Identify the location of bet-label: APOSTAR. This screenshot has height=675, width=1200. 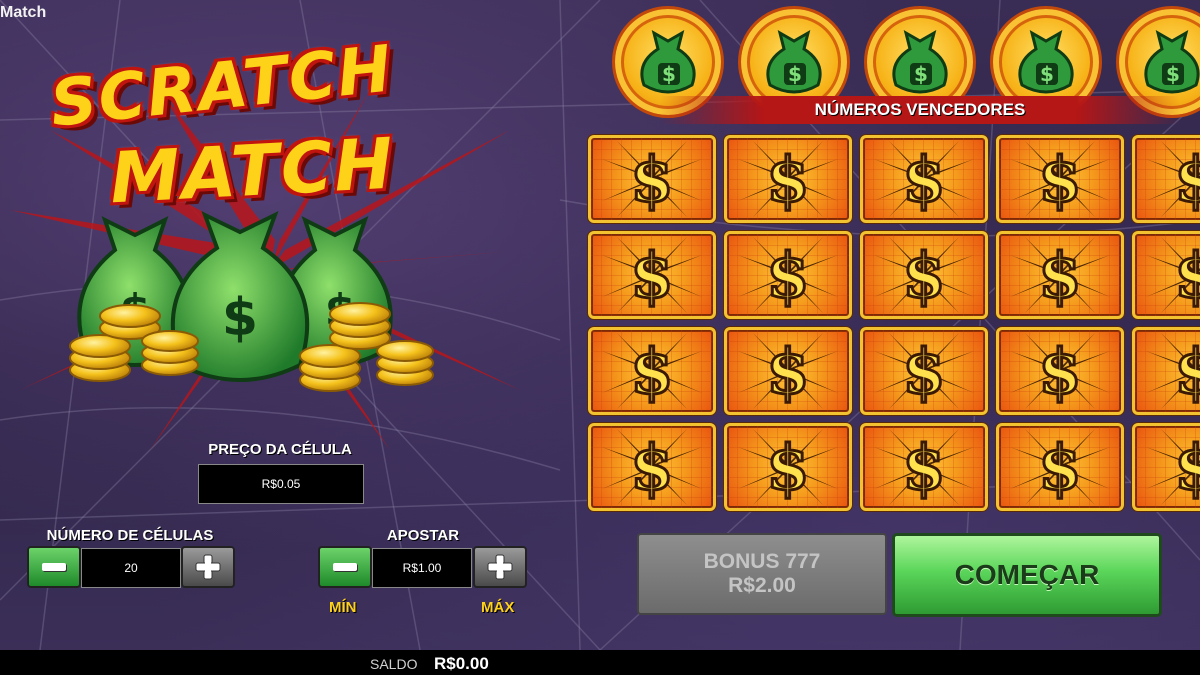
(423, 535).